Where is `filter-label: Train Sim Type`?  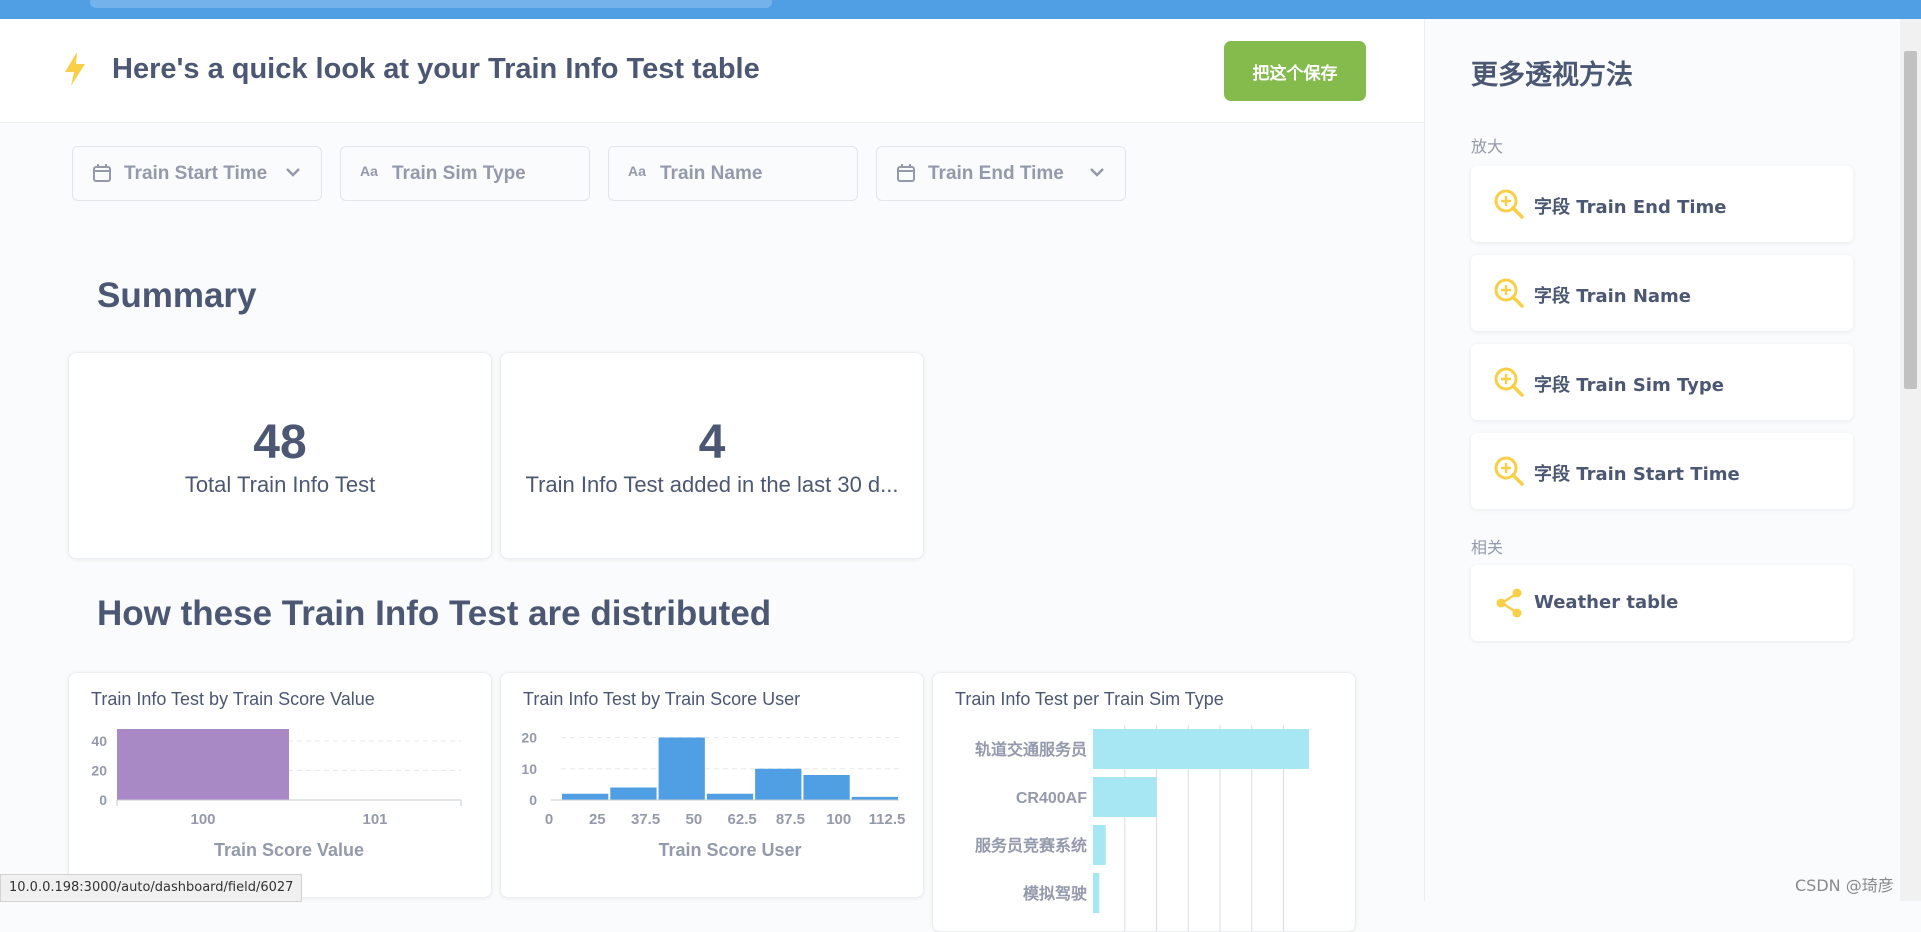
filter-label: Train Sim Type is located at coordinates (459, 173).